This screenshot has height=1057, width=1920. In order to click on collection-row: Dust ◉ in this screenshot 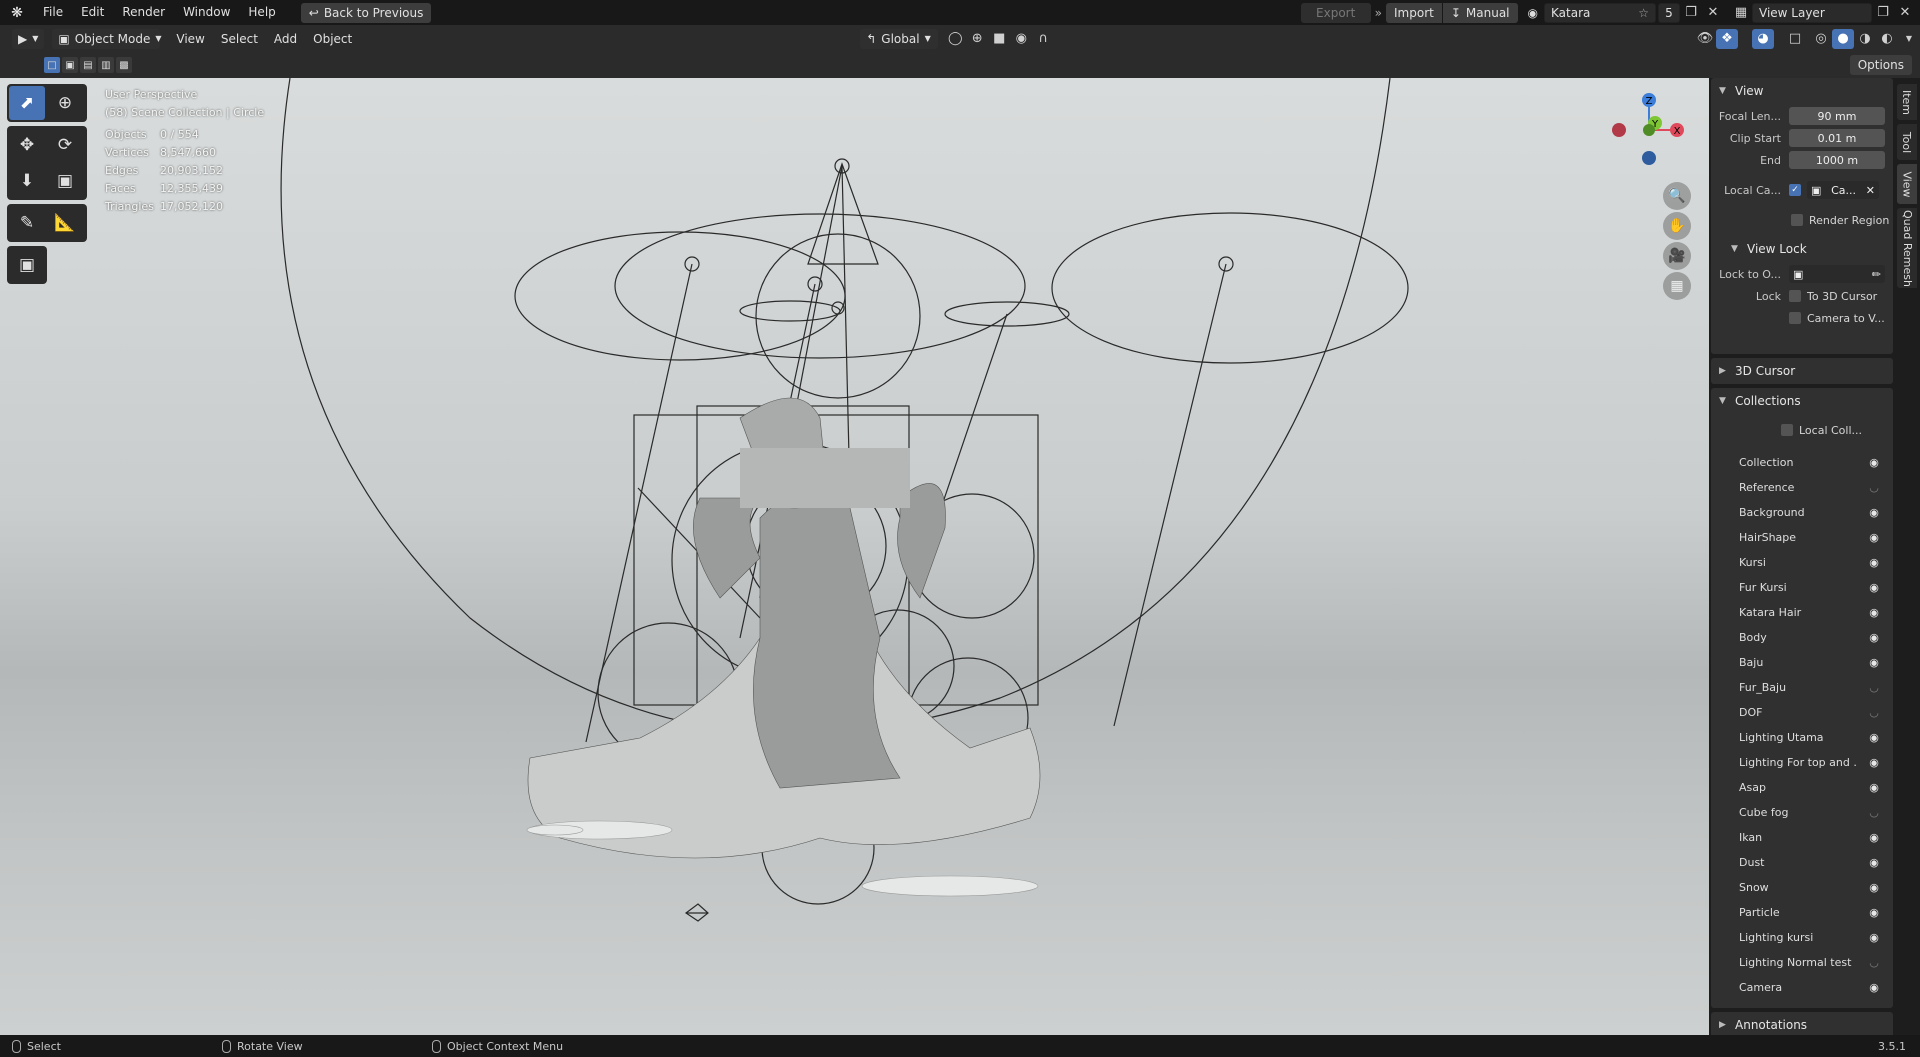, I will do `click(1802, 862)`.